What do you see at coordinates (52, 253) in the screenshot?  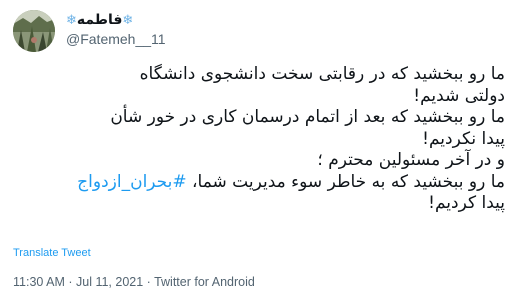 I see `translate-tweet-link: Translate Tweet` at bounding box center [52, 253].